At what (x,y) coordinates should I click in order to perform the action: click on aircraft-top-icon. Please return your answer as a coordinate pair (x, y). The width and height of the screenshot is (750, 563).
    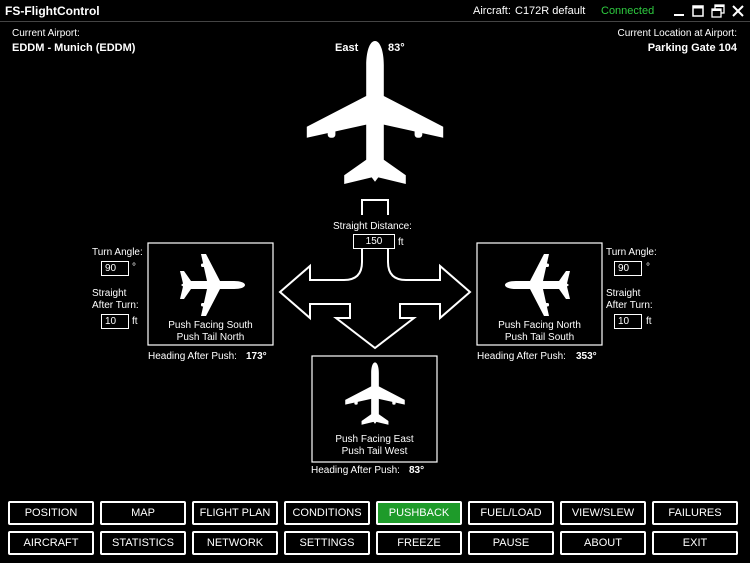
    Looking at the image, I should click on (375, 112).